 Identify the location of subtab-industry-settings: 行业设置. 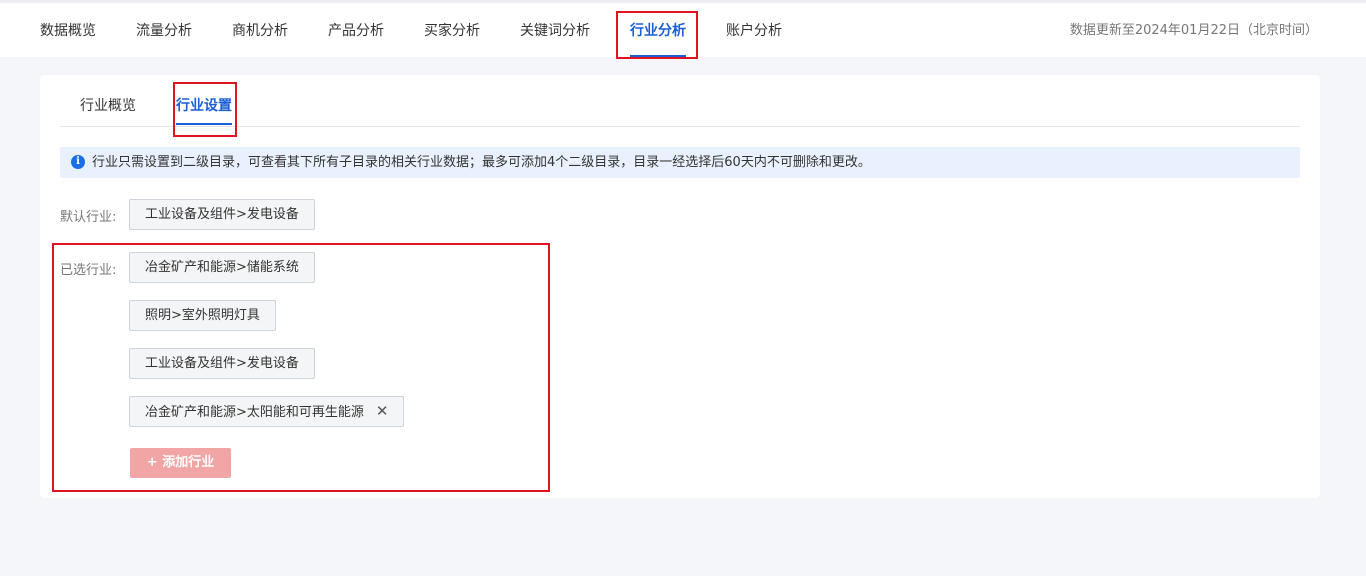
(204, 105).